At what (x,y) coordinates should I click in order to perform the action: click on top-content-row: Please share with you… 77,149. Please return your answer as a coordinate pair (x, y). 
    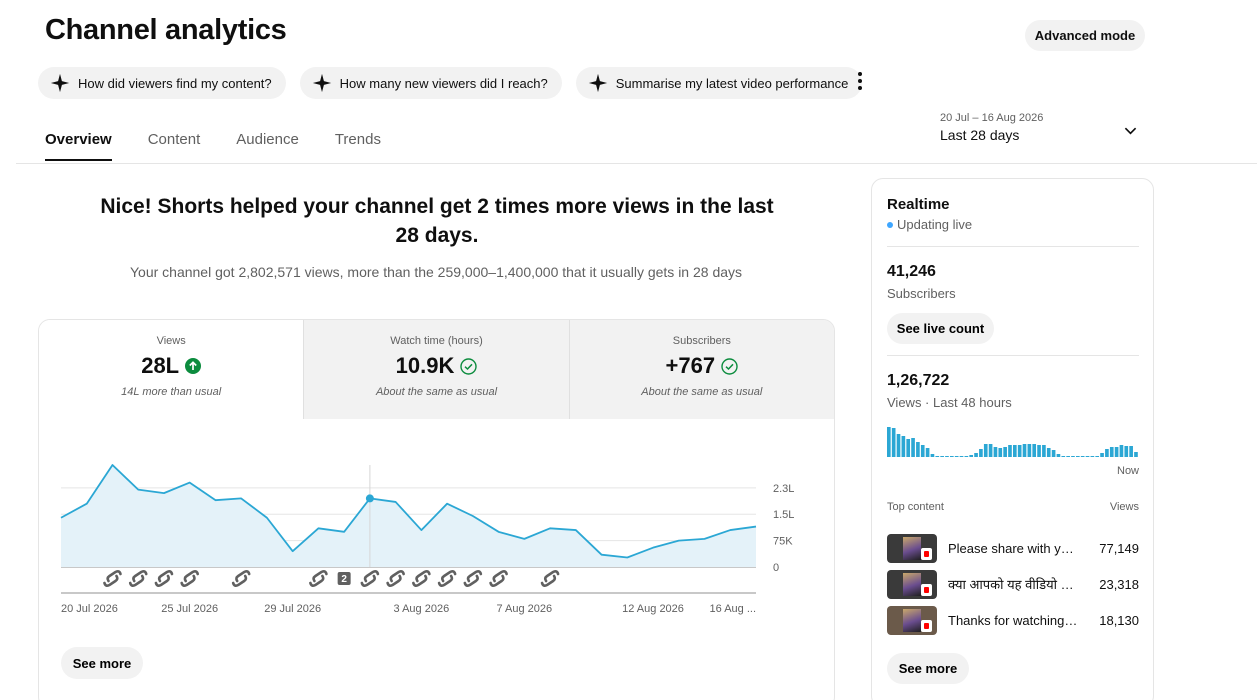
    Looking at the image, I should click on (1013, 548).